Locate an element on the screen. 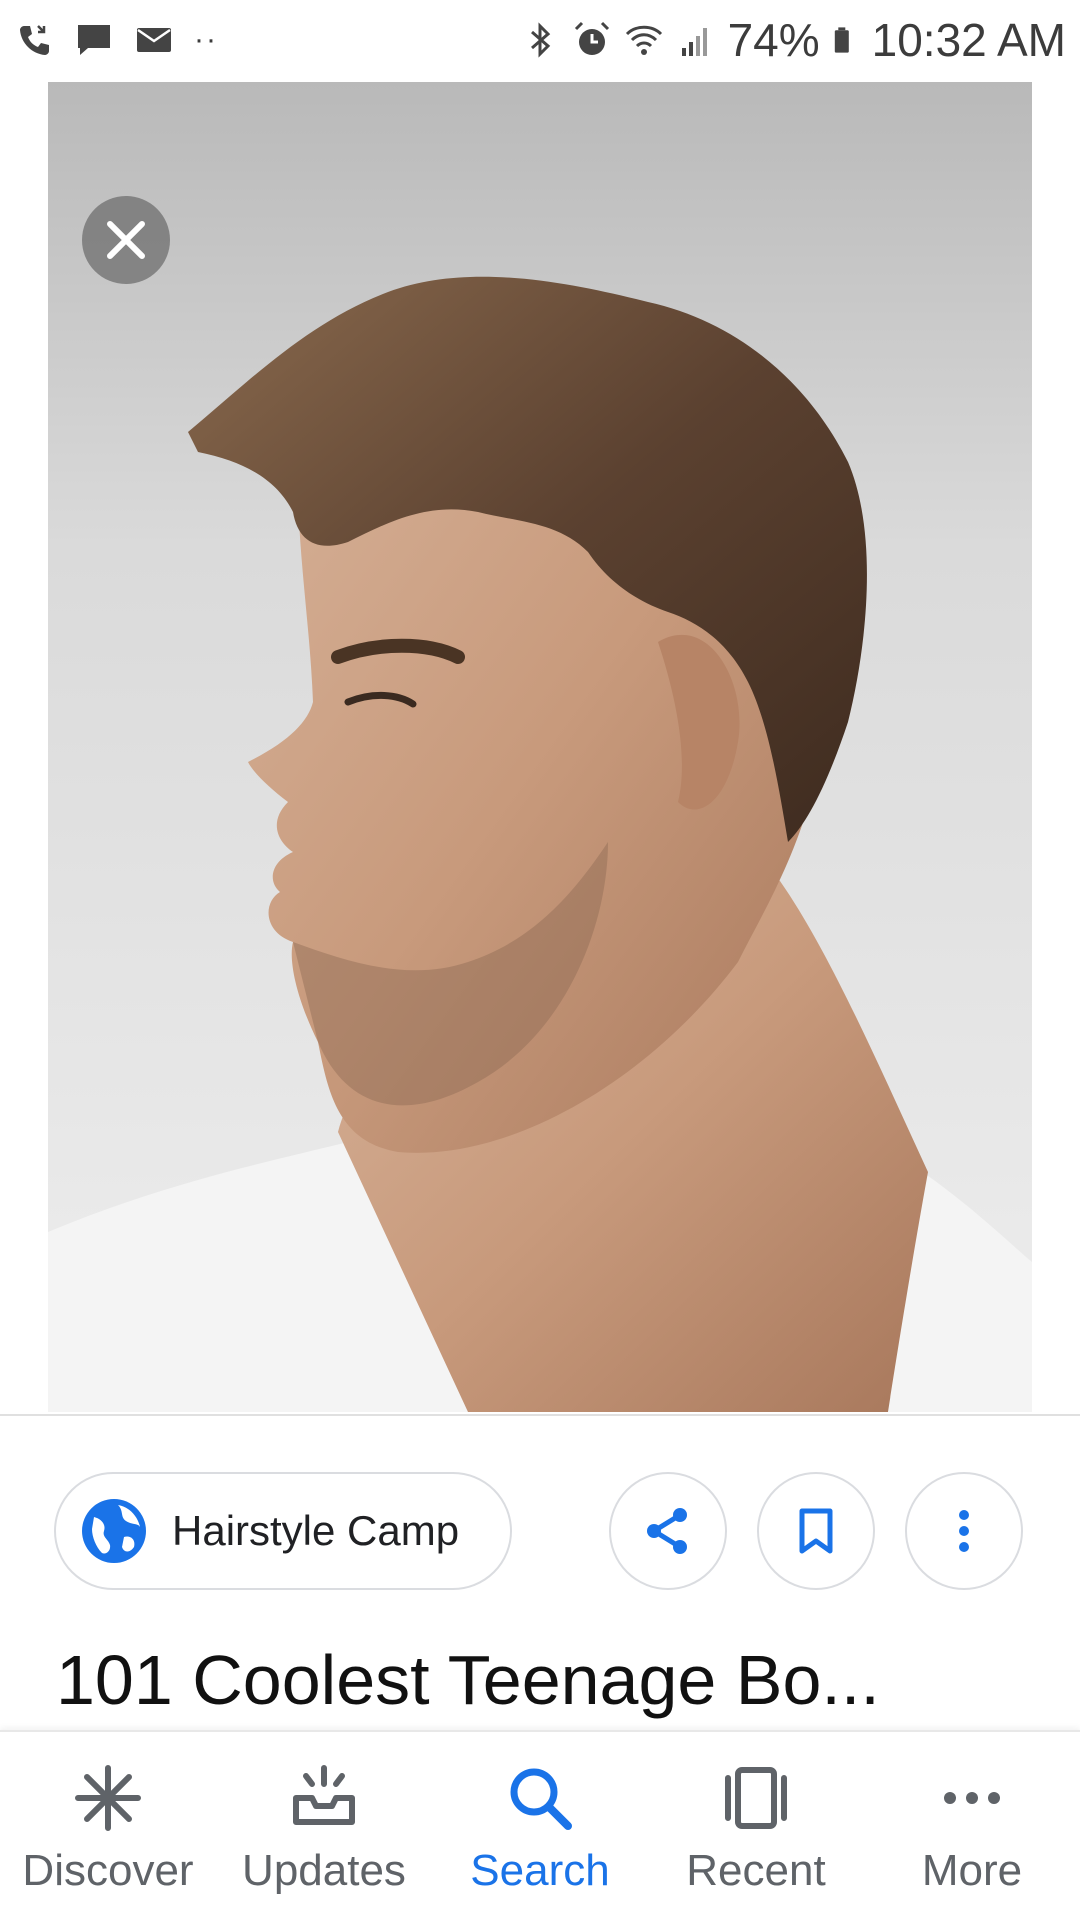  nav-recent: Recent is located at coordinates (756, 1827).